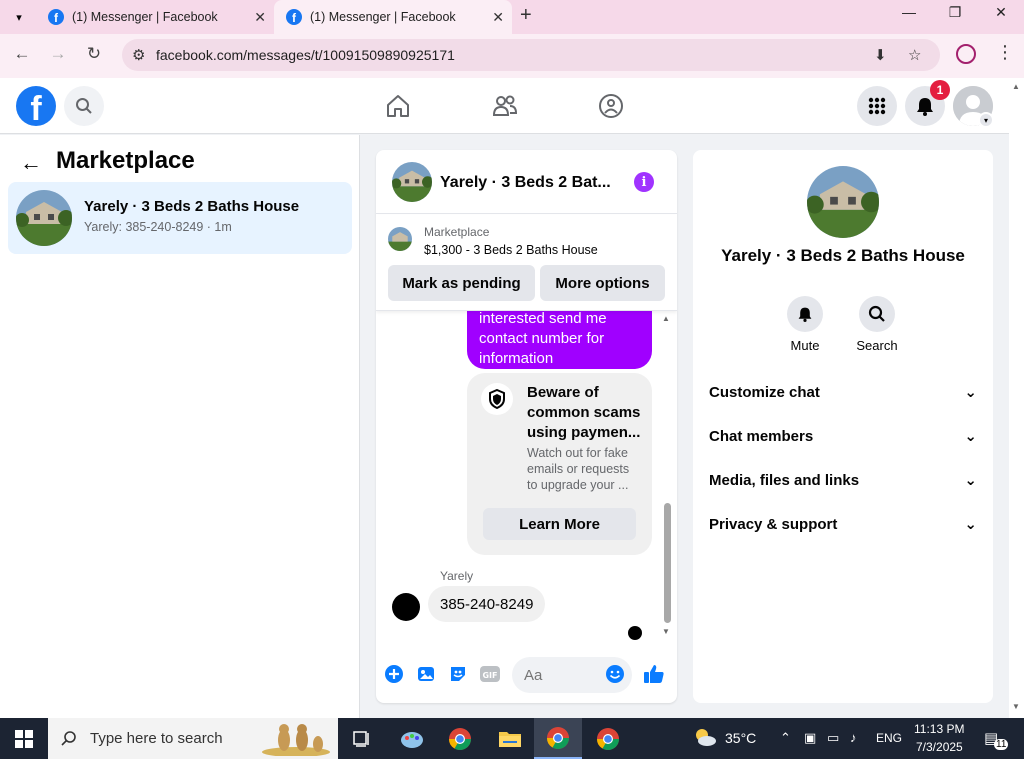  Describe the element at coordinates (457, 576) in the screenshot. I see `sender-name: Yarely` at that location.